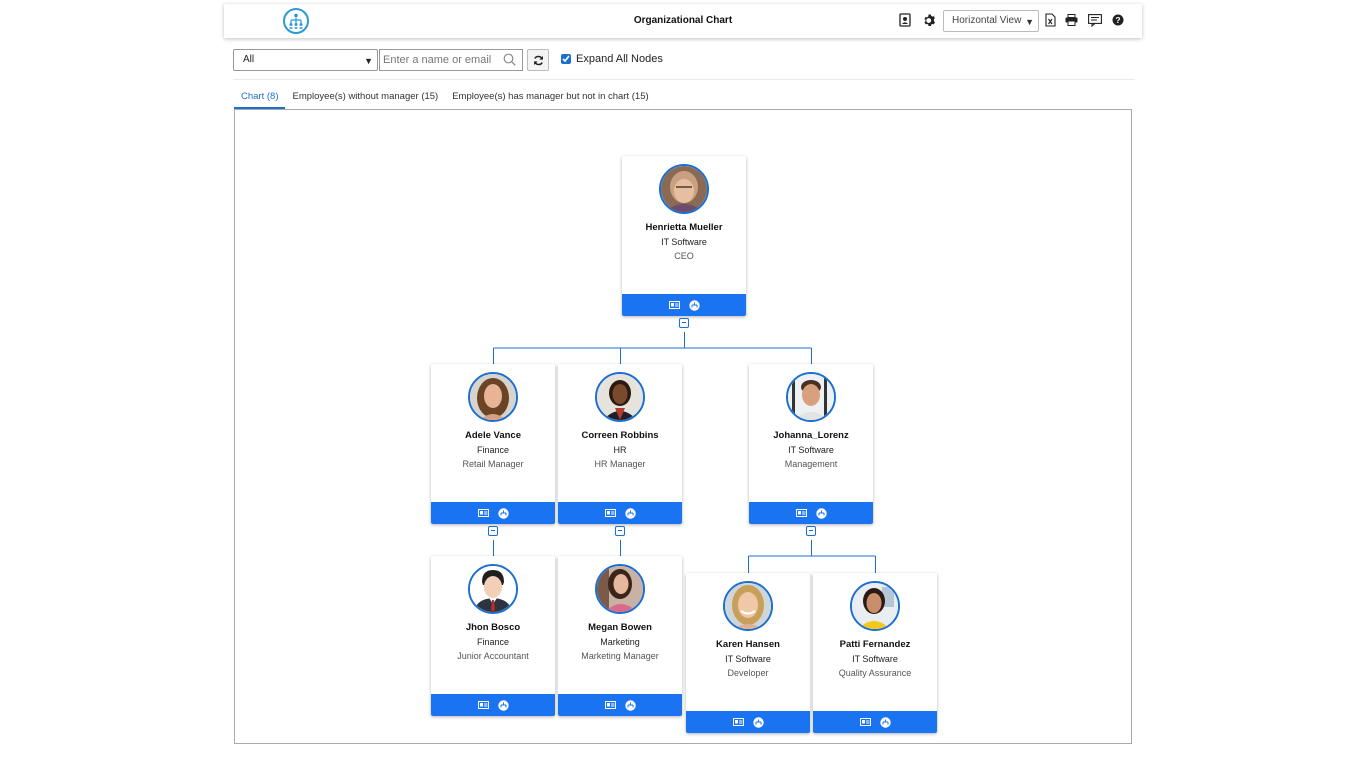 Image resolution: width=1366 pixels, height=768 pixels. Describe the element at coordinates (493, 627) in the screenshot. I see `employee-name: Jhon Bosco` at that location.